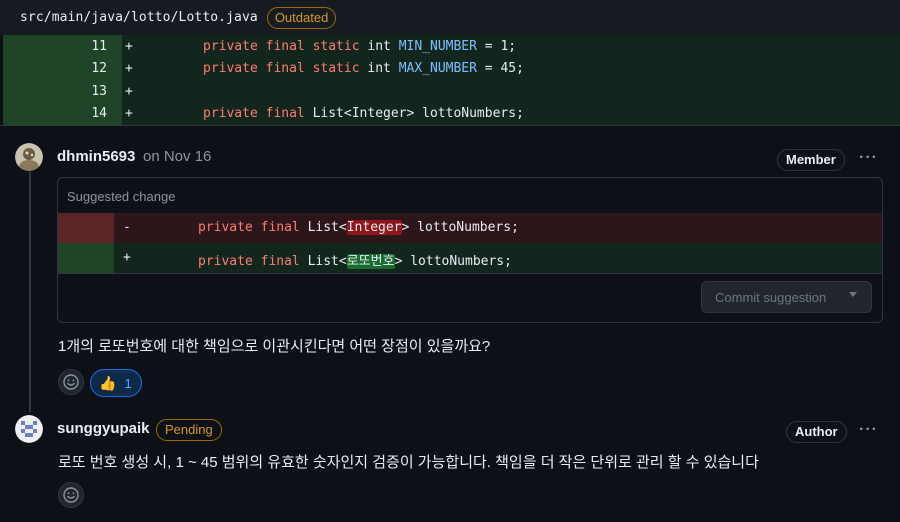 The image size is (900, 522). I want to click on suggestion-added-line: + private final List<로또번호> lottoNumbers;, so click(470, 258).